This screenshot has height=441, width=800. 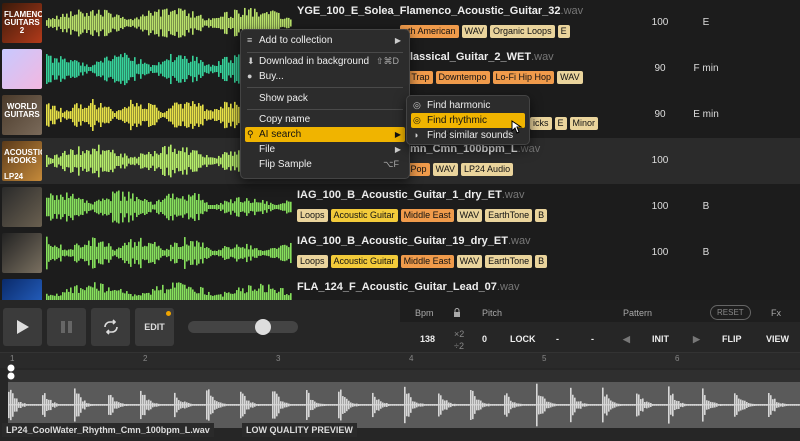 I want to click on stop-button, so click(x=66, y=327).